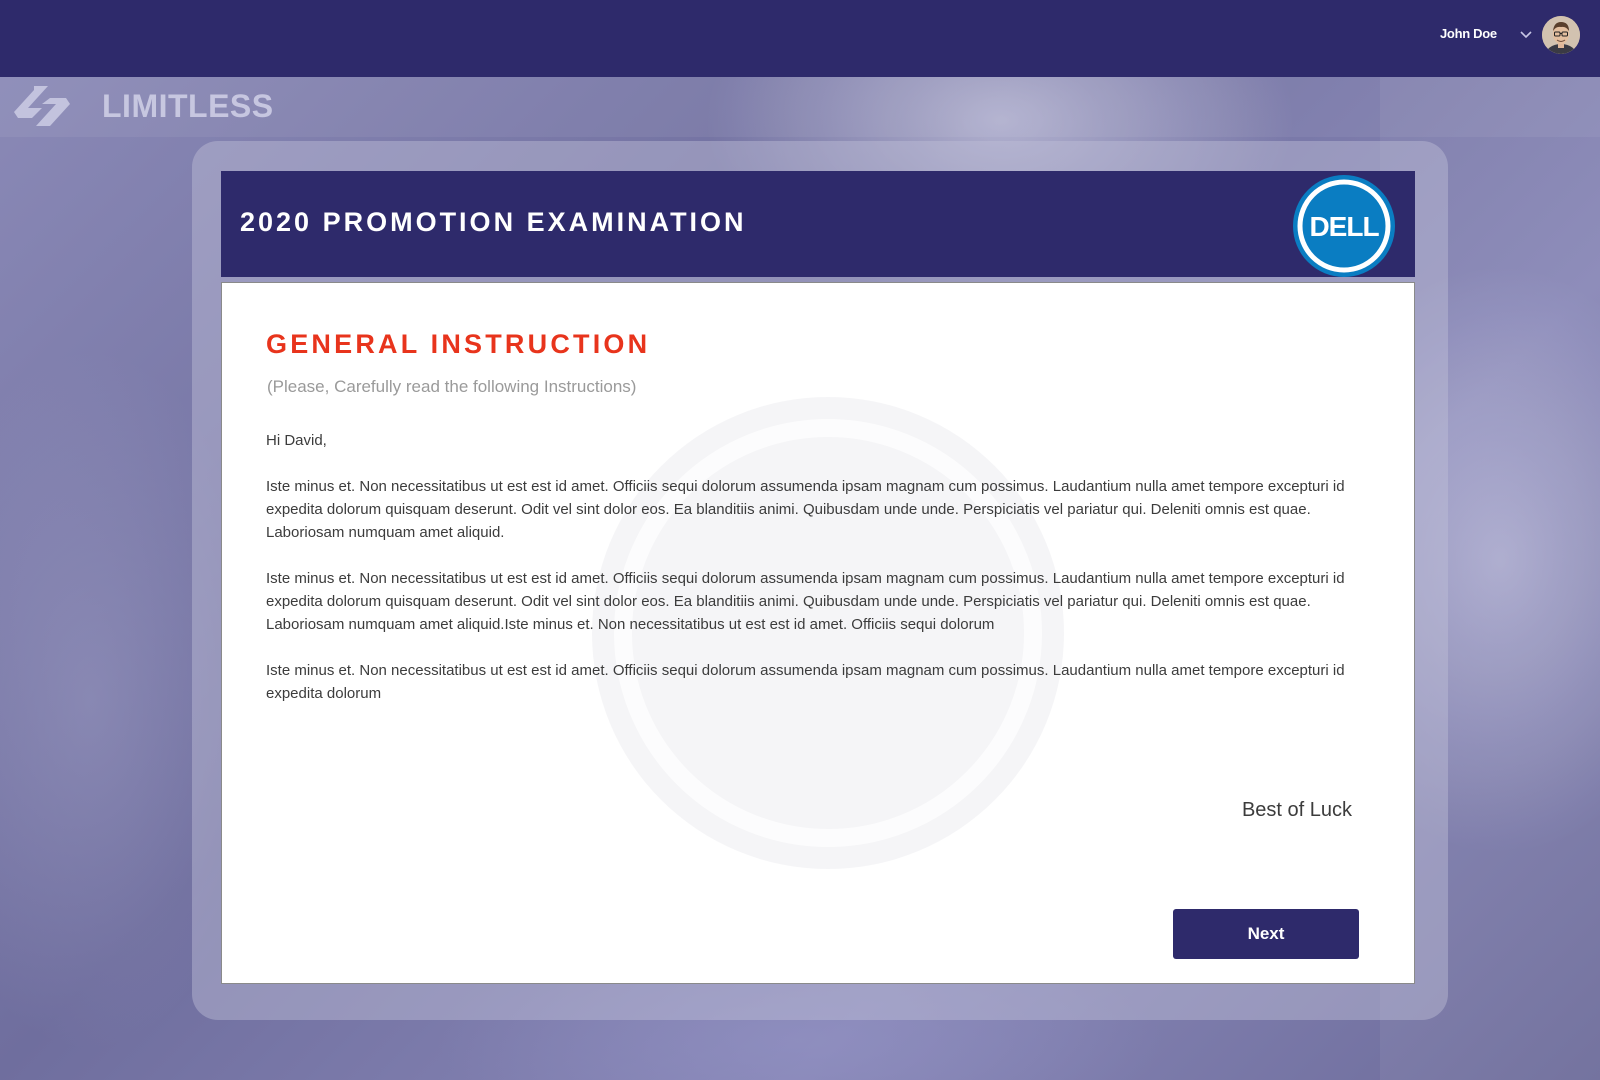  I want to click on avatar, so click(1561, 35).